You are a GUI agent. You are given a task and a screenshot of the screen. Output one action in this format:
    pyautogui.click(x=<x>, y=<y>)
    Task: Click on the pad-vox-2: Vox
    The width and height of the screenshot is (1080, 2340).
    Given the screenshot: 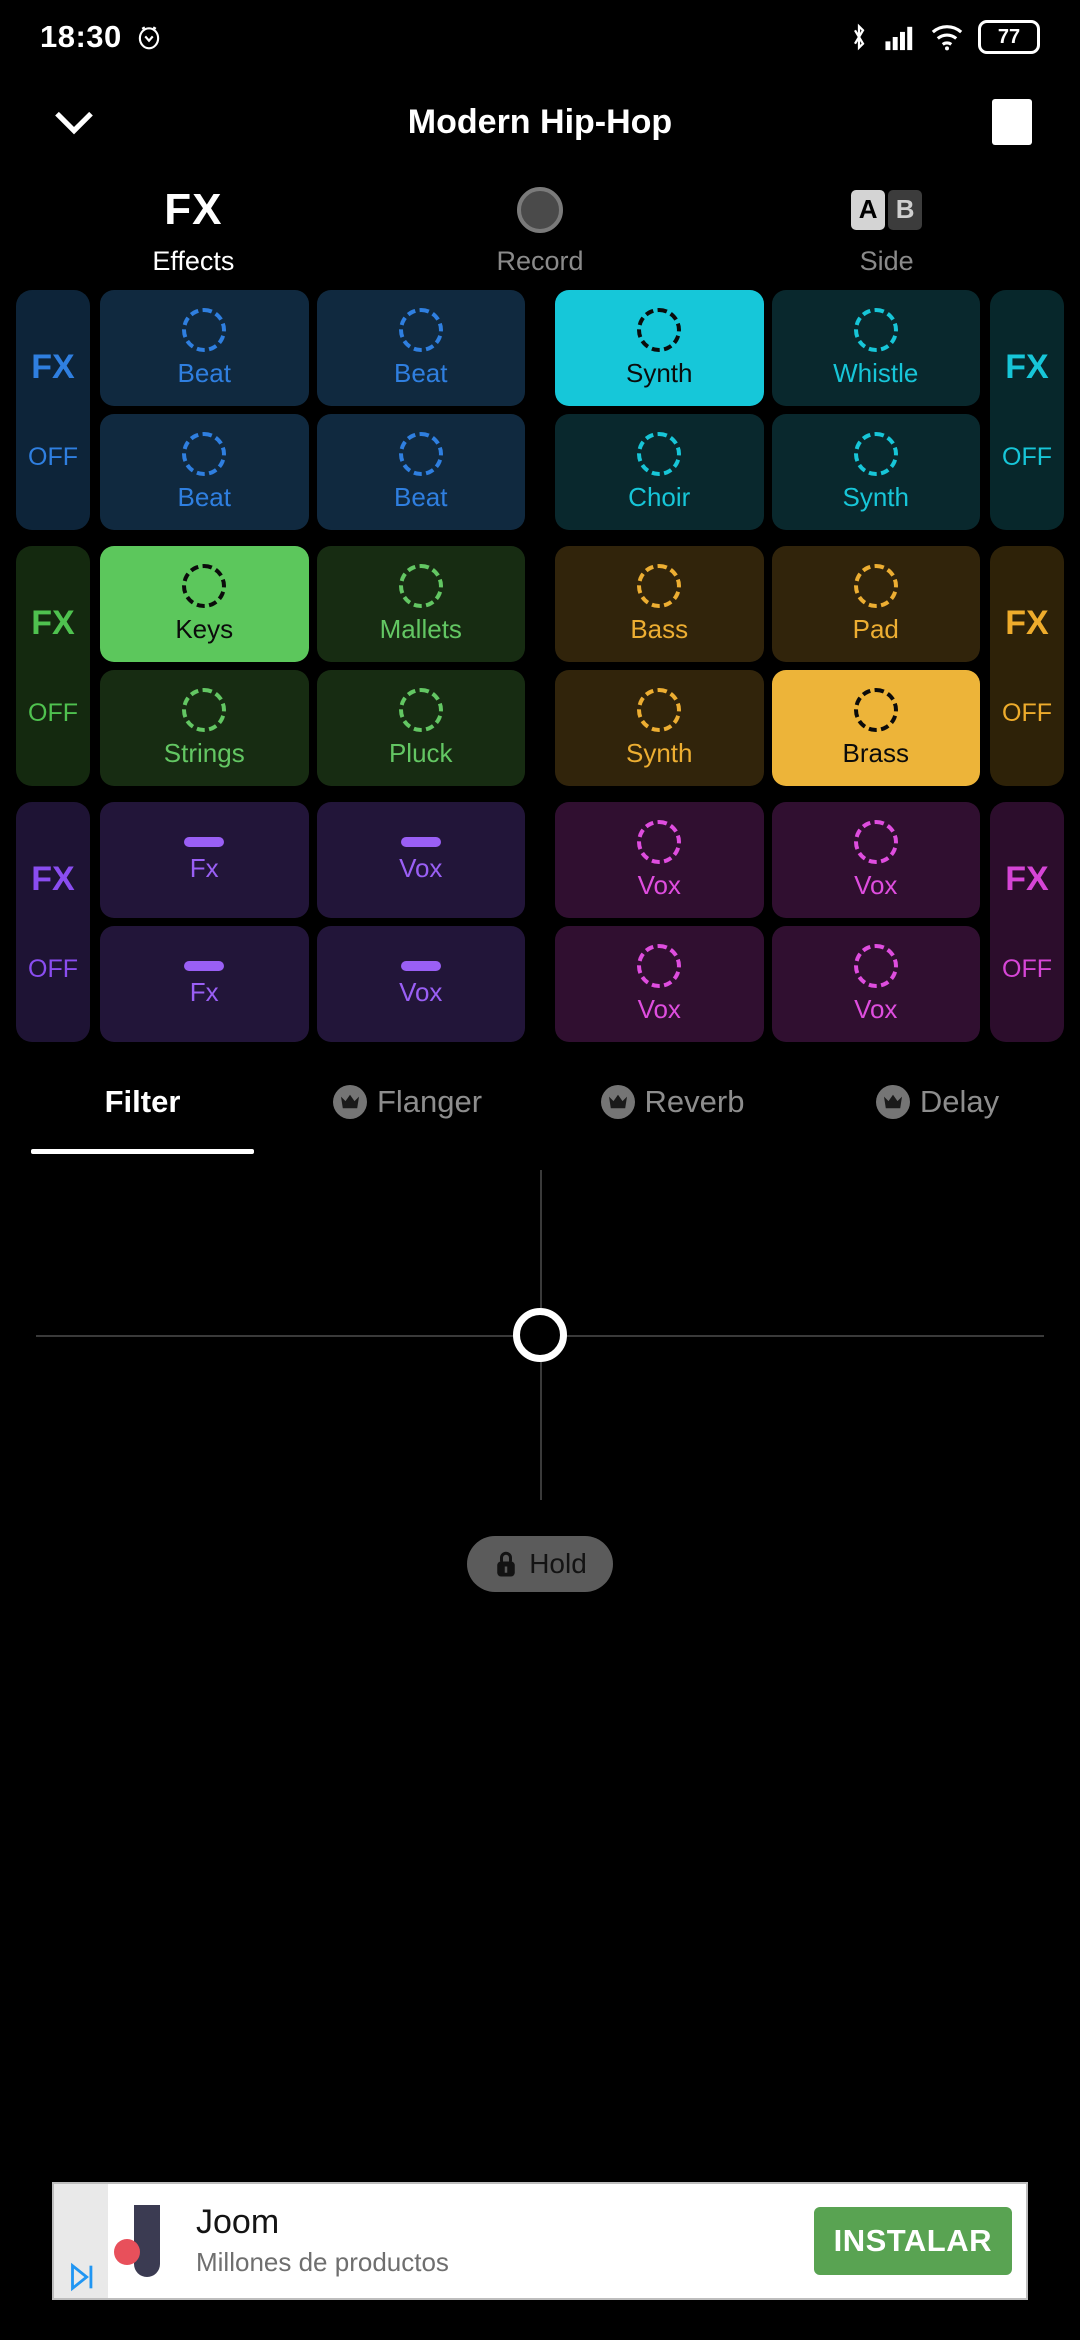 What is the action you would take?
    pyautogui.click(x=420, y=984)
    